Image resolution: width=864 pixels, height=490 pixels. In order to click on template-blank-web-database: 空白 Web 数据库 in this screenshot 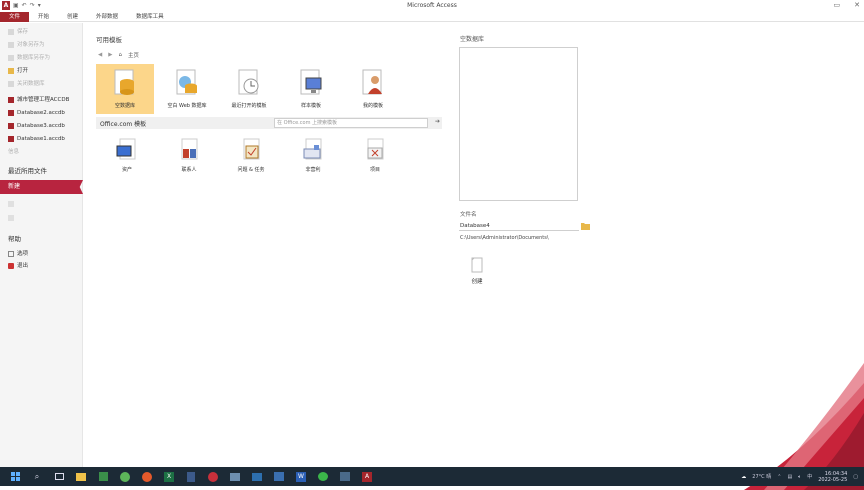, I will do `click(187, 89)`.